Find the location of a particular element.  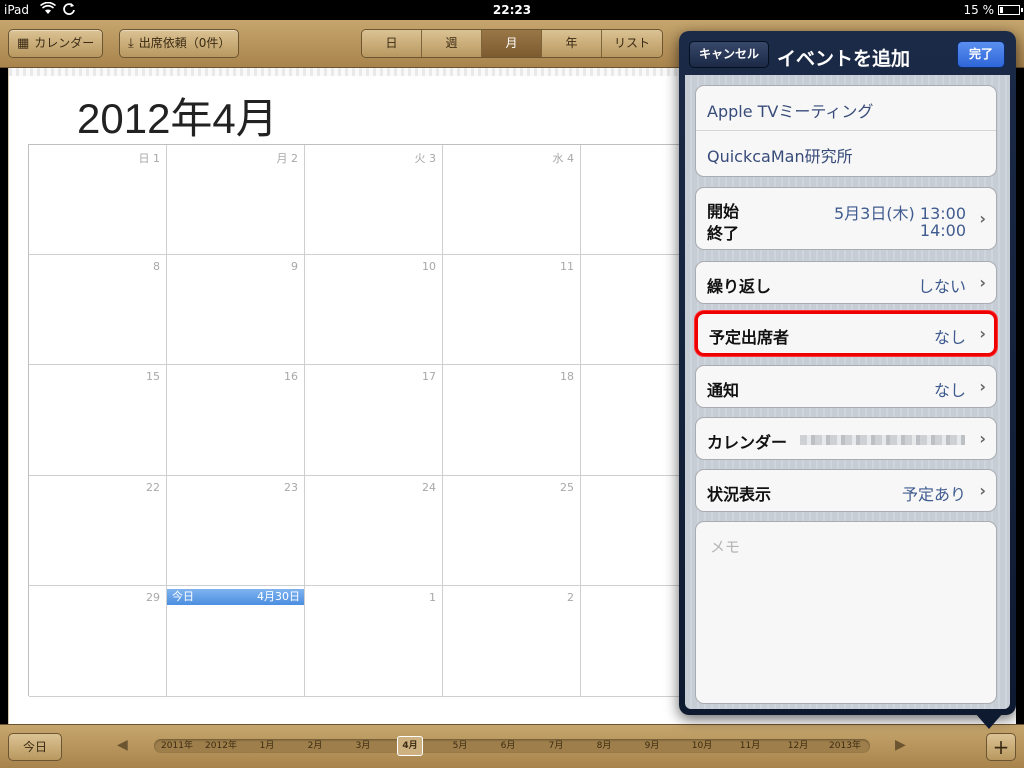

tab-day: 日 is located at coordinates (392, 43).